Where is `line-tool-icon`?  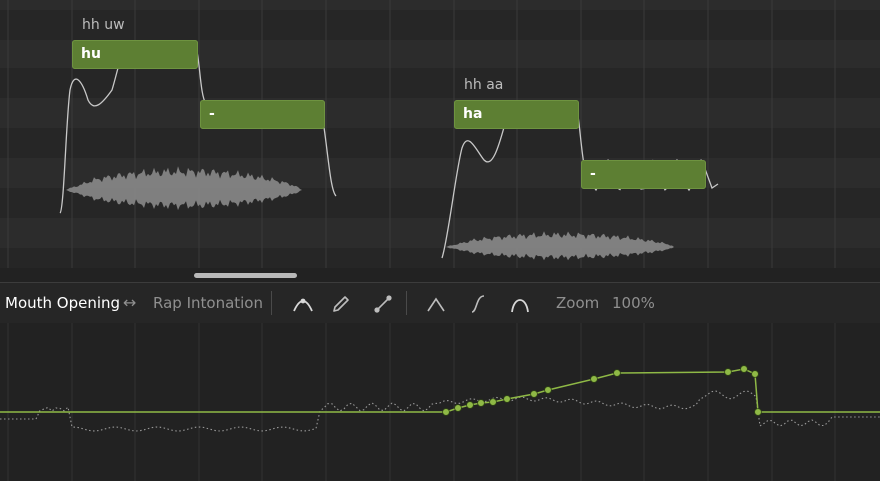
line-tool-icon is located at coordinates (383, 304).